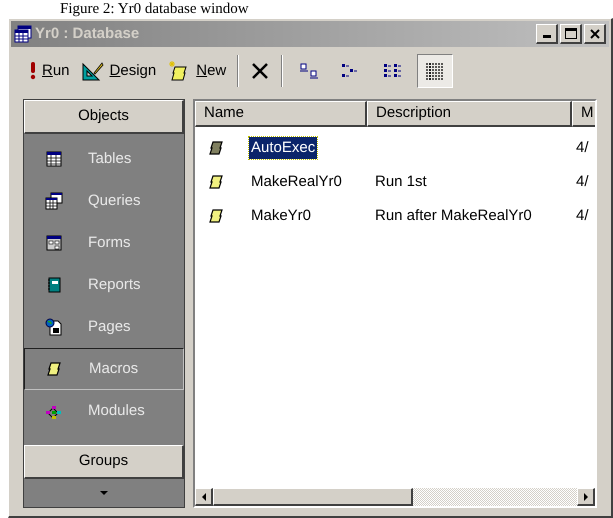 The width and height of the screenshot is (613, 518). I want to click on column-header: Description, so click(469, 114).